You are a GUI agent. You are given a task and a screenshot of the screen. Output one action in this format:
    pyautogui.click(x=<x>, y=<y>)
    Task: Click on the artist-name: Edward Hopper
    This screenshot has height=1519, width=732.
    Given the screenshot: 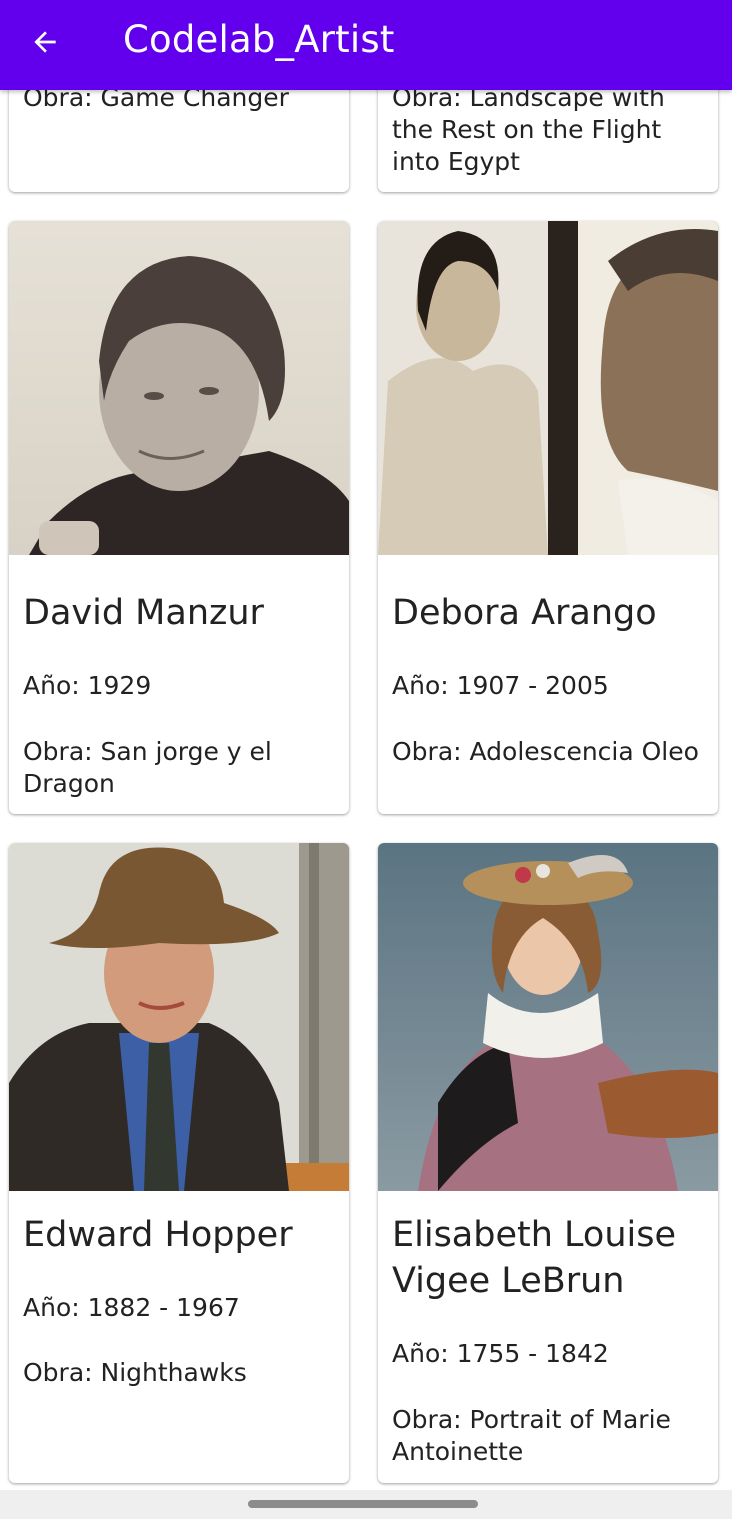 What is the action you would take?
    pyautogui.click(x=158, y=1235)
    